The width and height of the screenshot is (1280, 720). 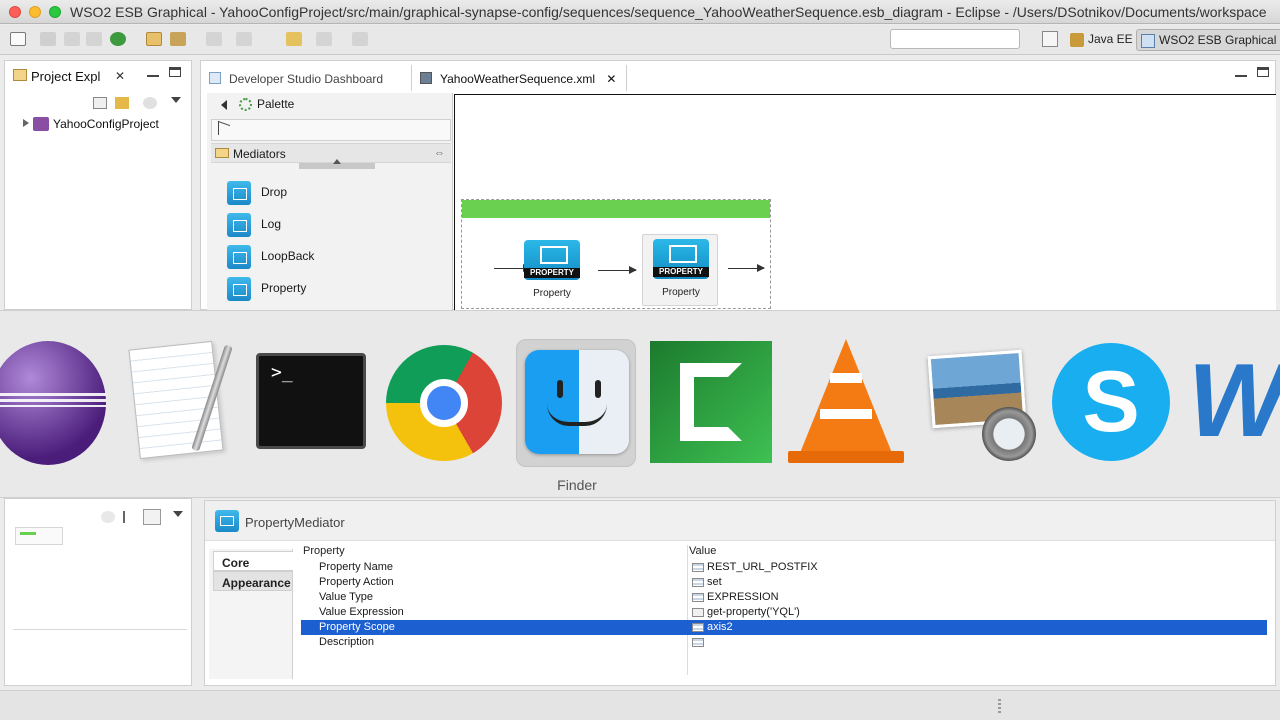 I want to click on open-perspective-icon, so click(x=1050, y=39).